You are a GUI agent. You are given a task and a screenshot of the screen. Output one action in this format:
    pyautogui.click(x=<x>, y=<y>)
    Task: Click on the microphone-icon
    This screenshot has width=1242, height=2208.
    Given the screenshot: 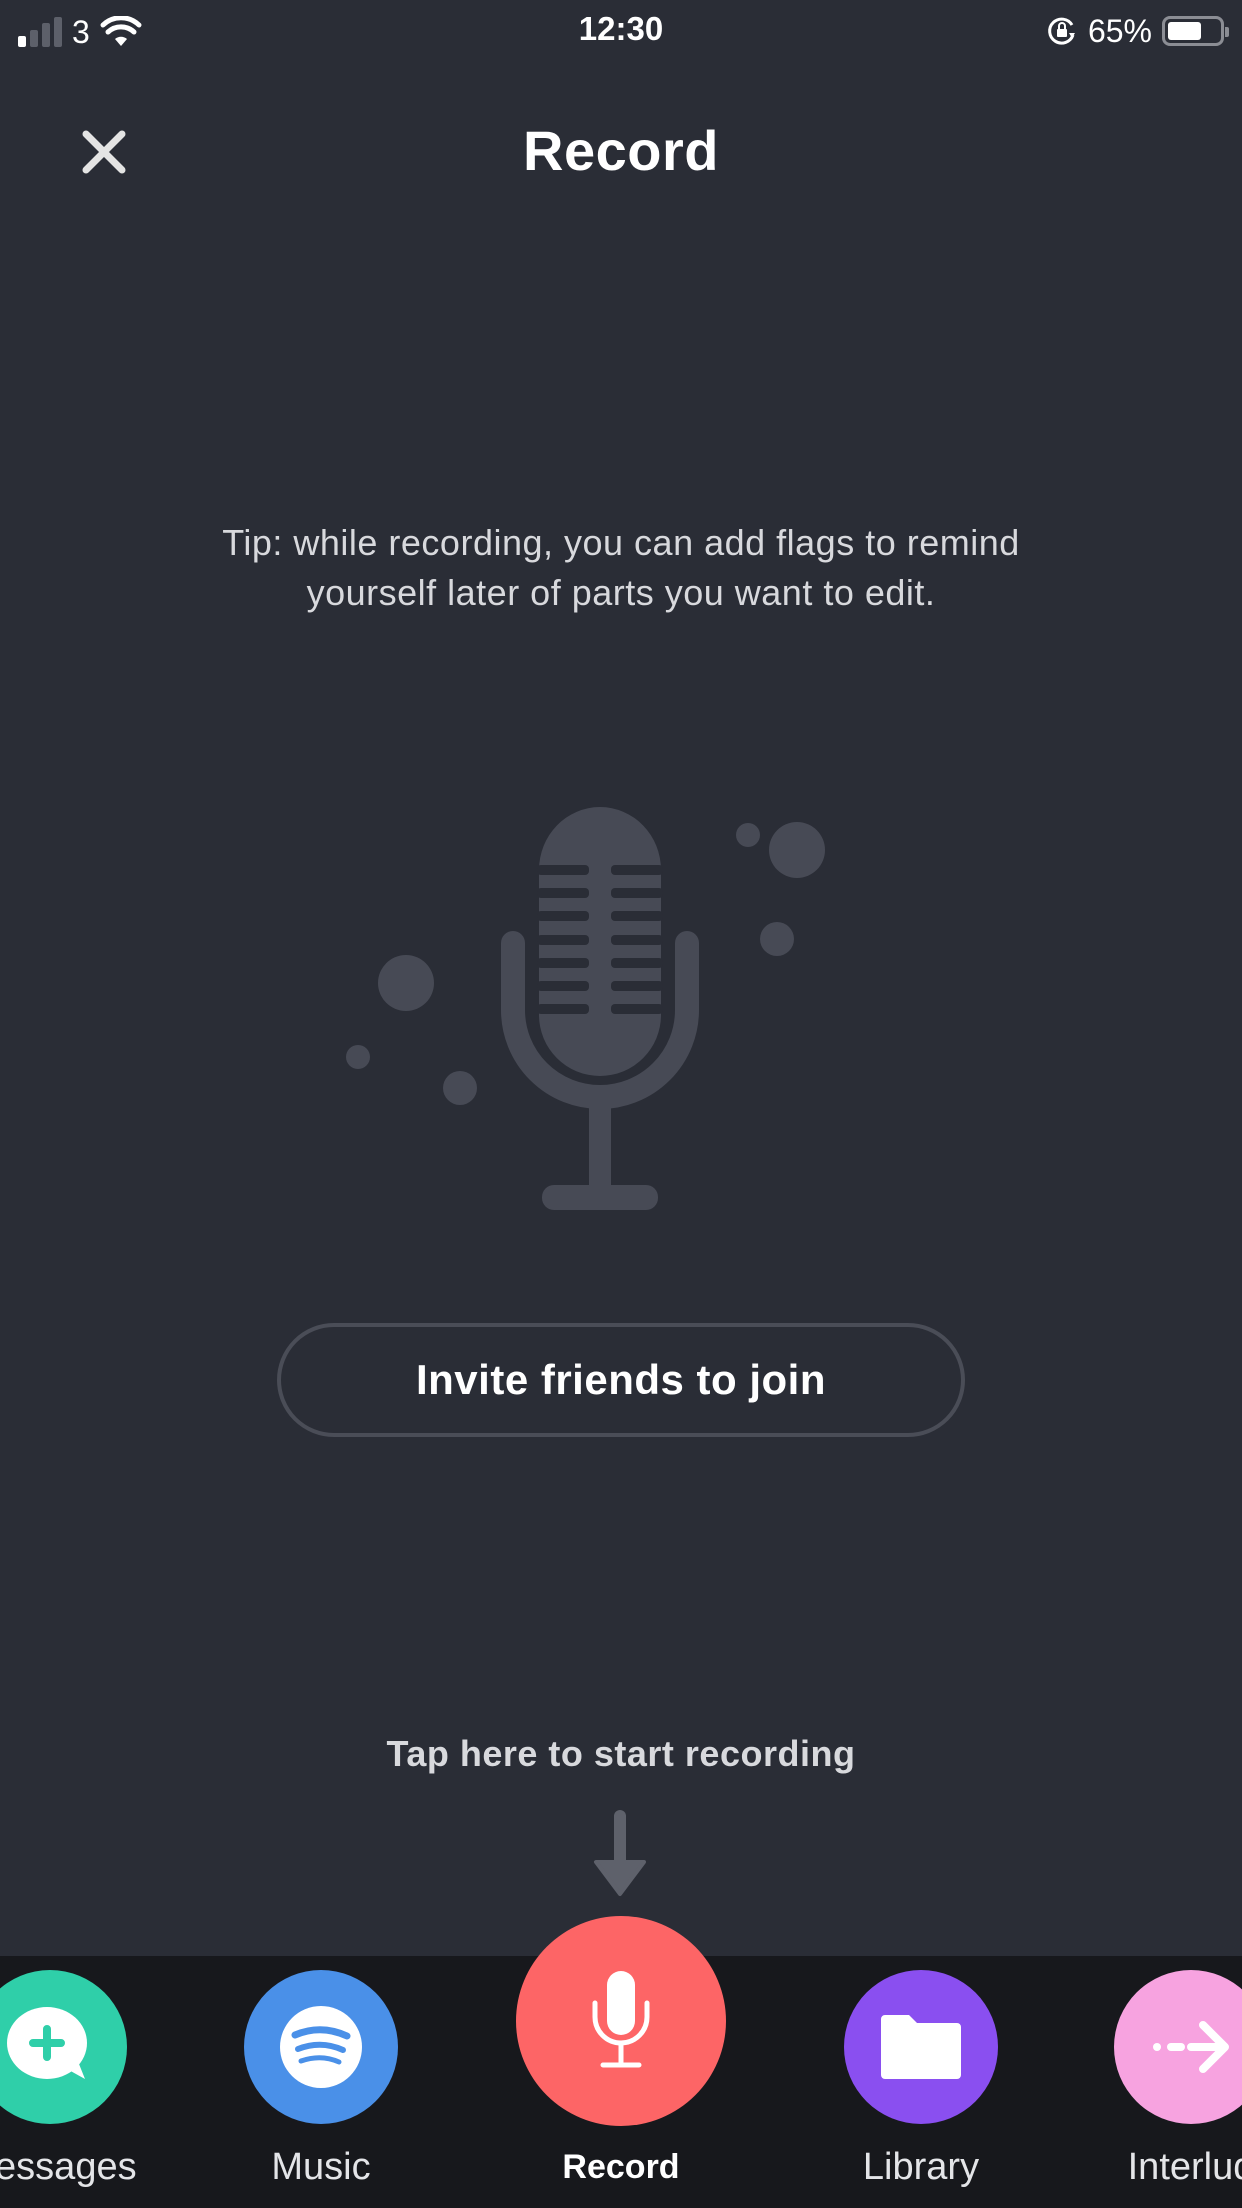 What is the action you would take?
    pyautogui.click(x=621, y=2019)
    